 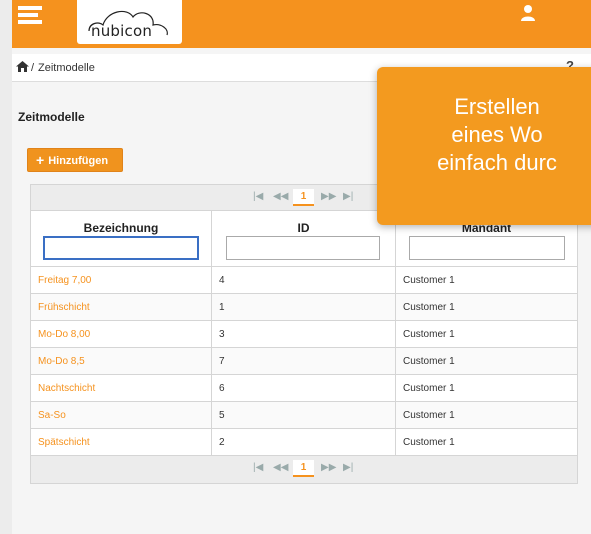 I want to click on breadcrumb-current: Zeitmodelle, so click(x=66, y=68).